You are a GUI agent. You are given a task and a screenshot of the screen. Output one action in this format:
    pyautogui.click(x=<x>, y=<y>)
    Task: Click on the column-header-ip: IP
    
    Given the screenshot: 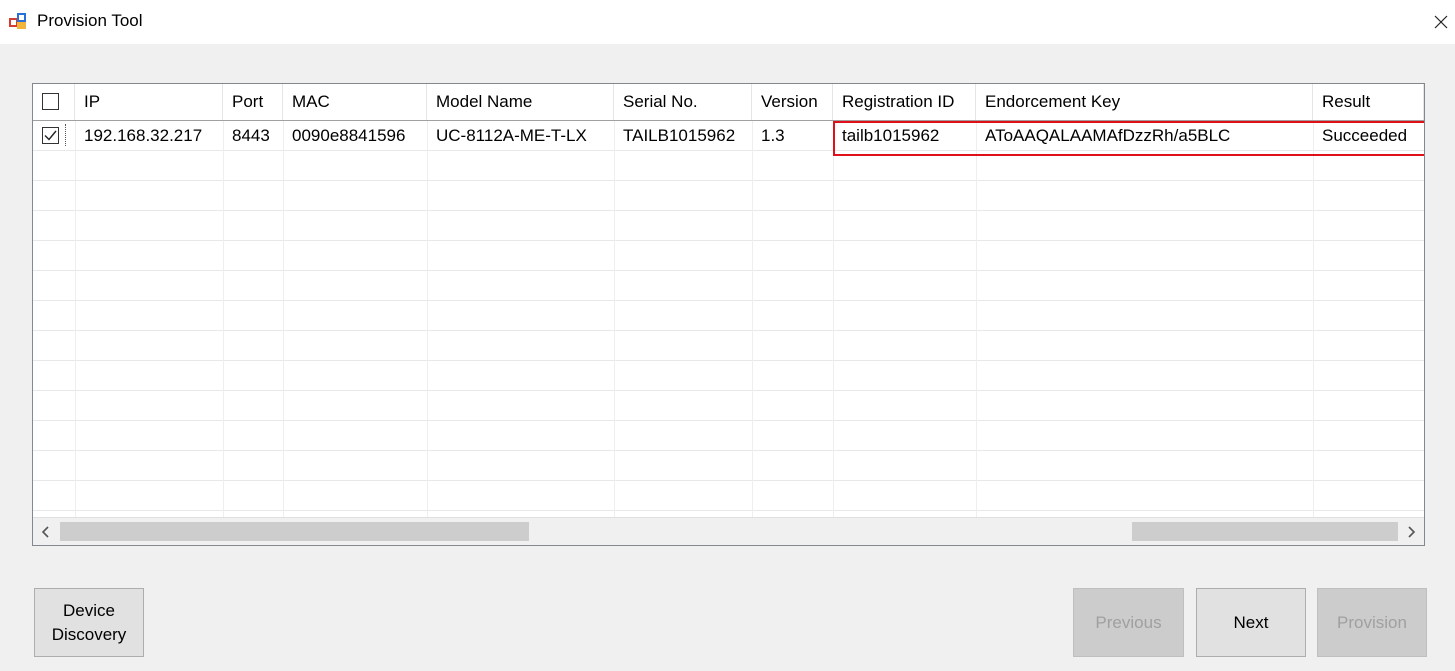 What is the action you would take?
    pyautogui.click(x=149, y=102)
    